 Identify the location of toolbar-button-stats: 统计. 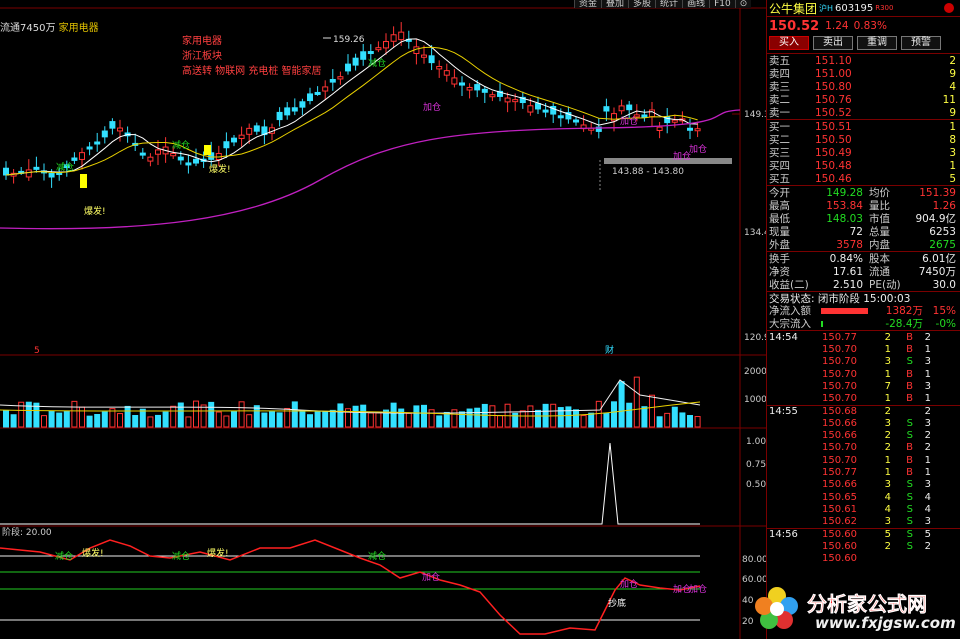
(669, 4).